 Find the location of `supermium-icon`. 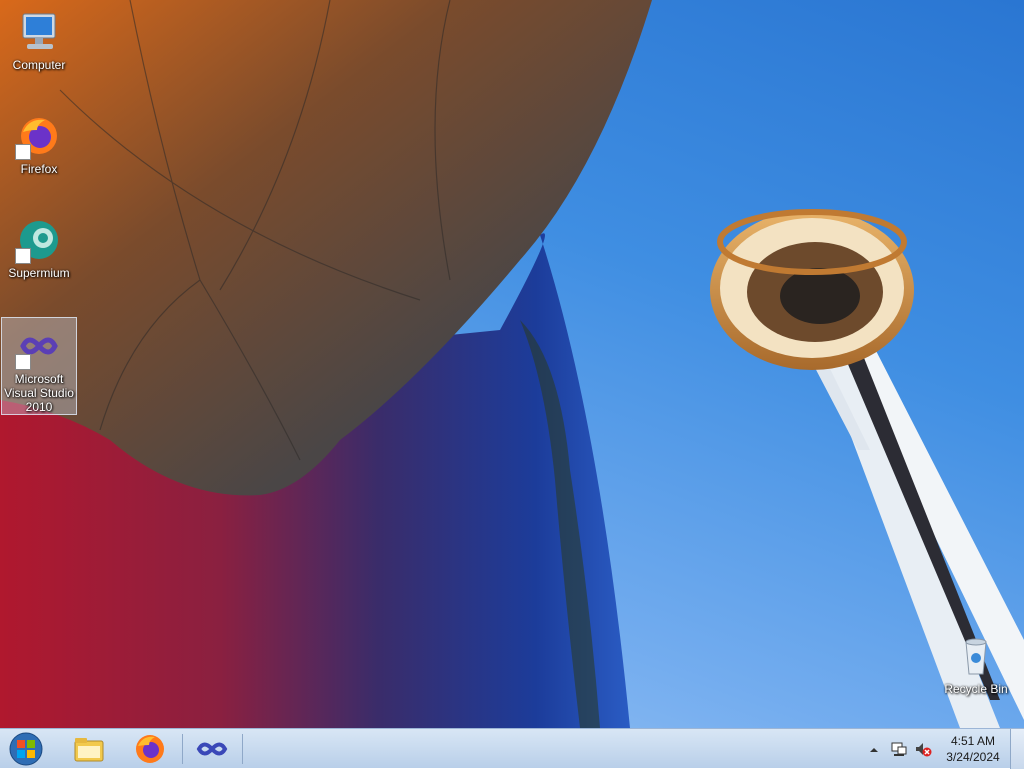

supermium-icon is located at coordinates (39, 240).